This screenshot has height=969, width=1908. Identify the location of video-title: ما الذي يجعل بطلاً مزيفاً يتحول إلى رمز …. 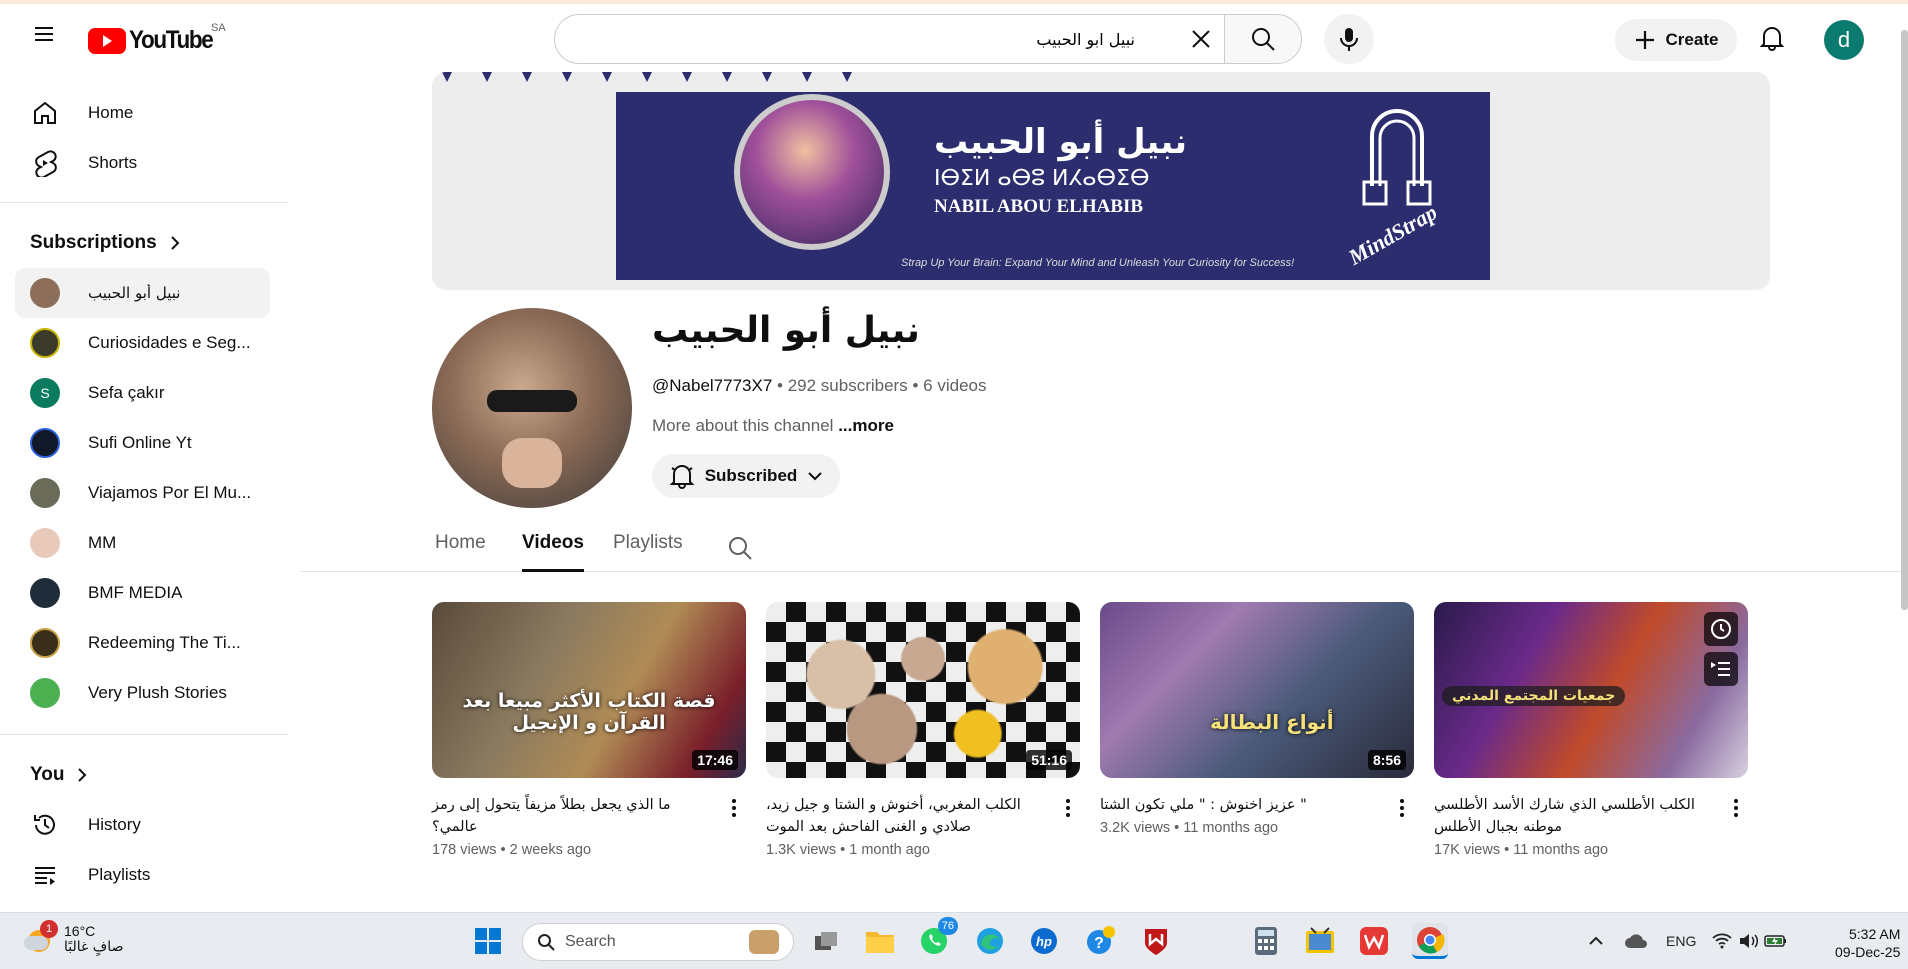
(572, 816).